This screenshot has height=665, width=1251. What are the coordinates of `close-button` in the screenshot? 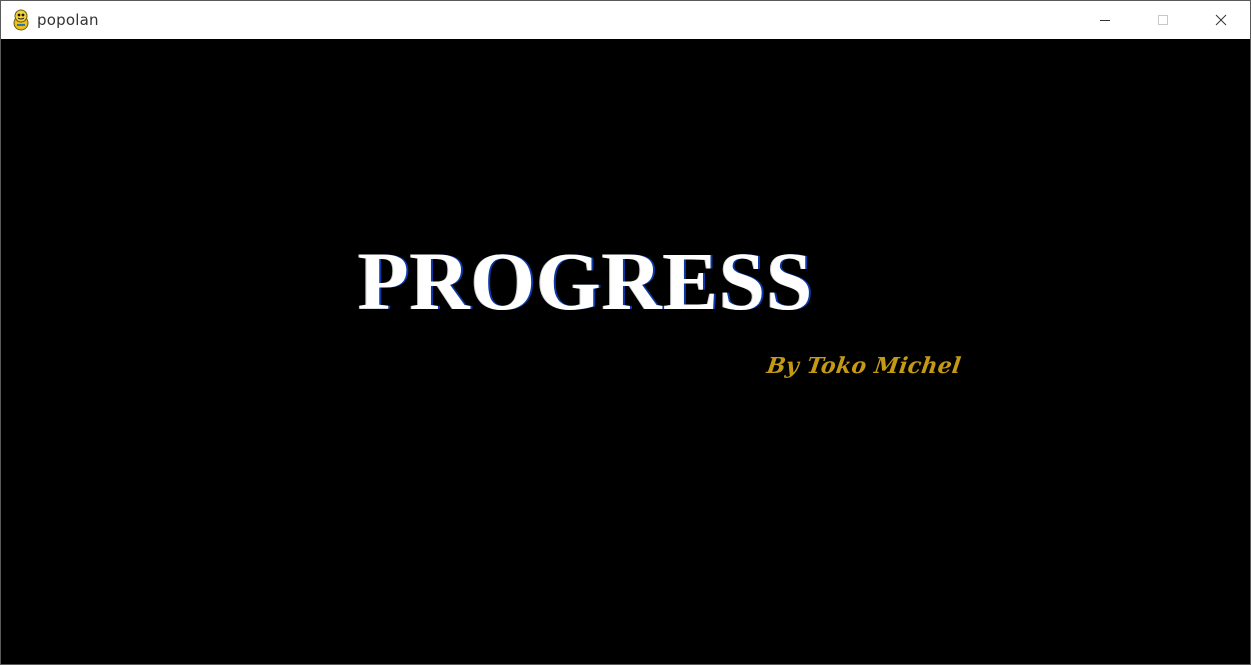 It's located at (1221, 20).